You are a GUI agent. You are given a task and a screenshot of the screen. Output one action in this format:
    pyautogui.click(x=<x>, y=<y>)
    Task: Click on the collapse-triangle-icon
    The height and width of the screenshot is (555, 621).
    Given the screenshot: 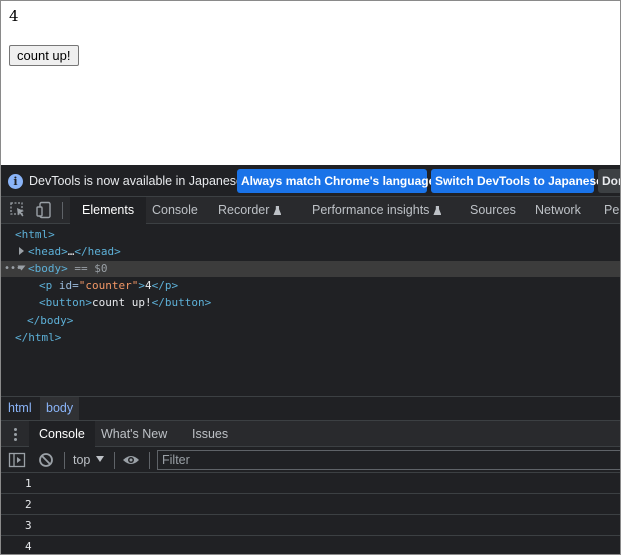 What is the action you would take?
    pyautogui.click(x=22, y=269)
    